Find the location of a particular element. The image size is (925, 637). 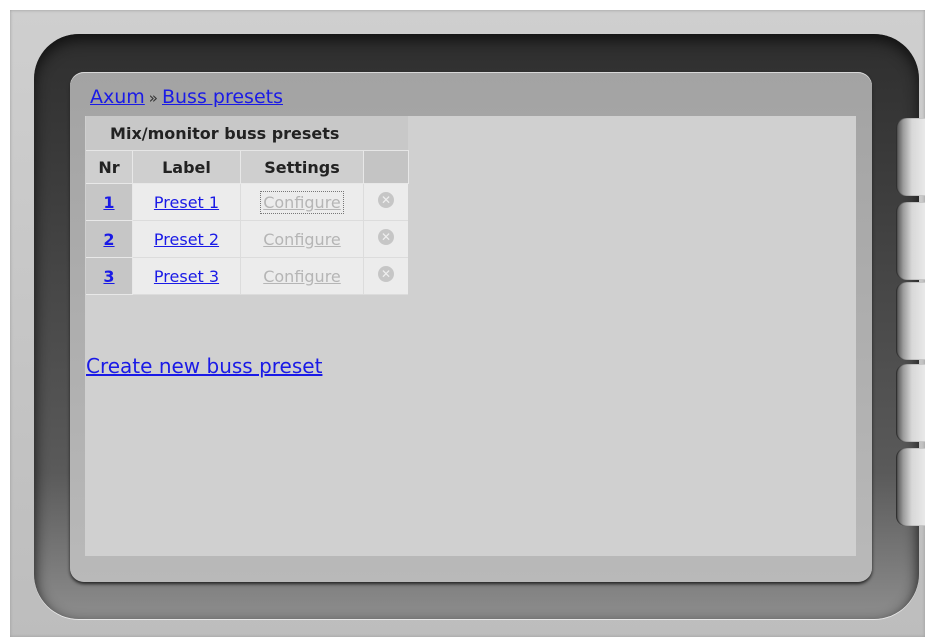

column-header-settings: Settings is located at coordinates (302, 167).